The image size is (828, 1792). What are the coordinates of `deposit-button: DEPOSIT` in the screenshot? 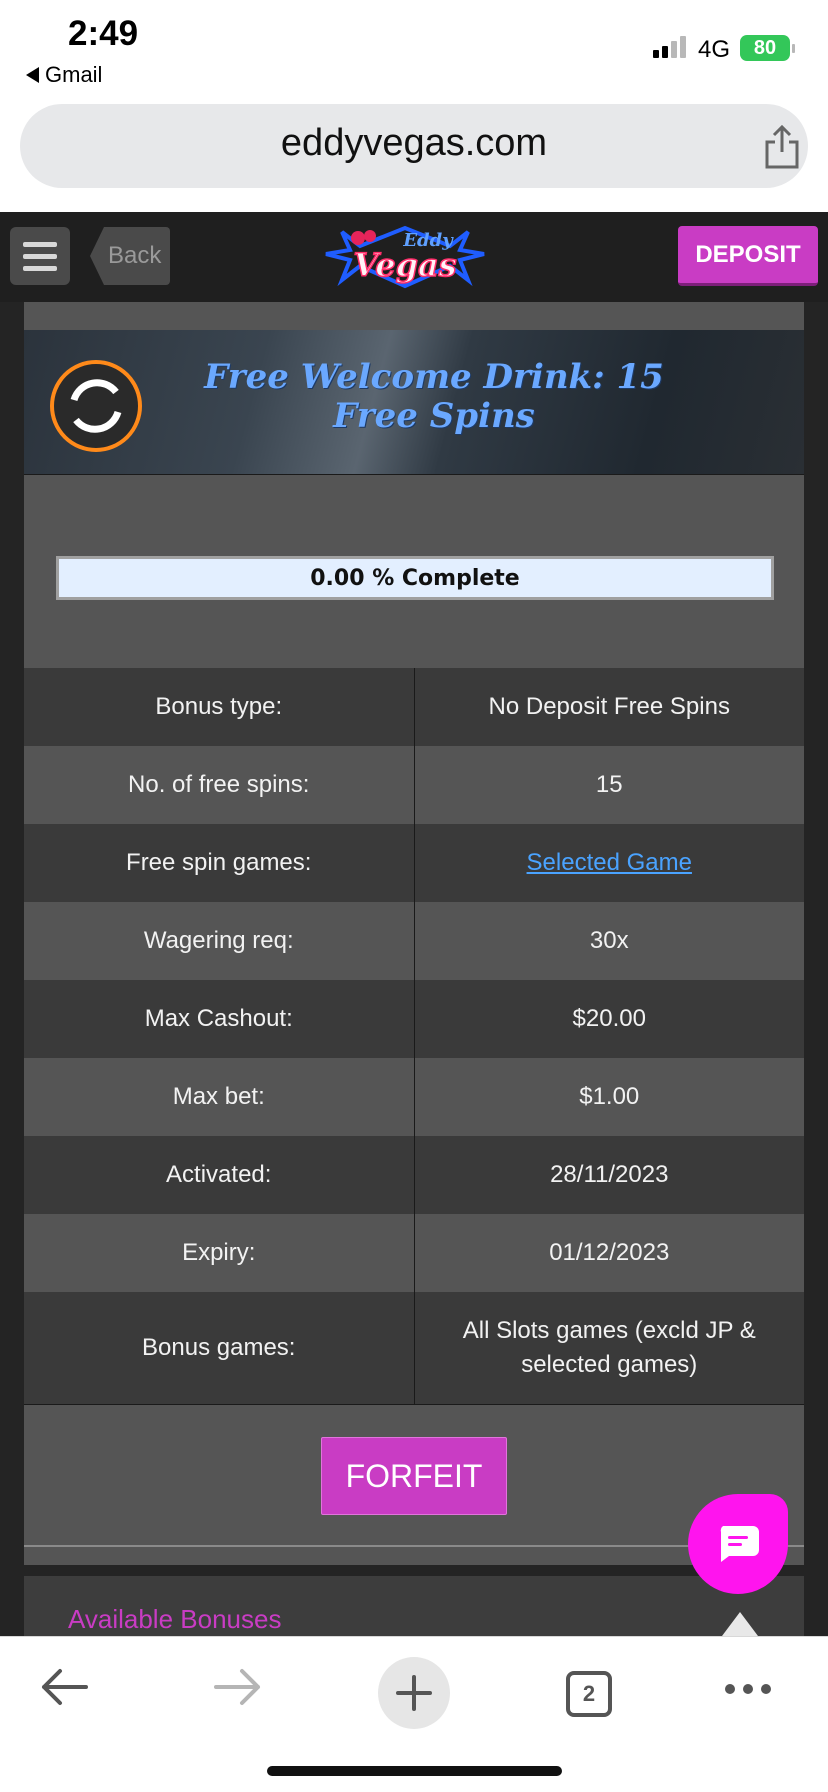 It's located at (748, 256).